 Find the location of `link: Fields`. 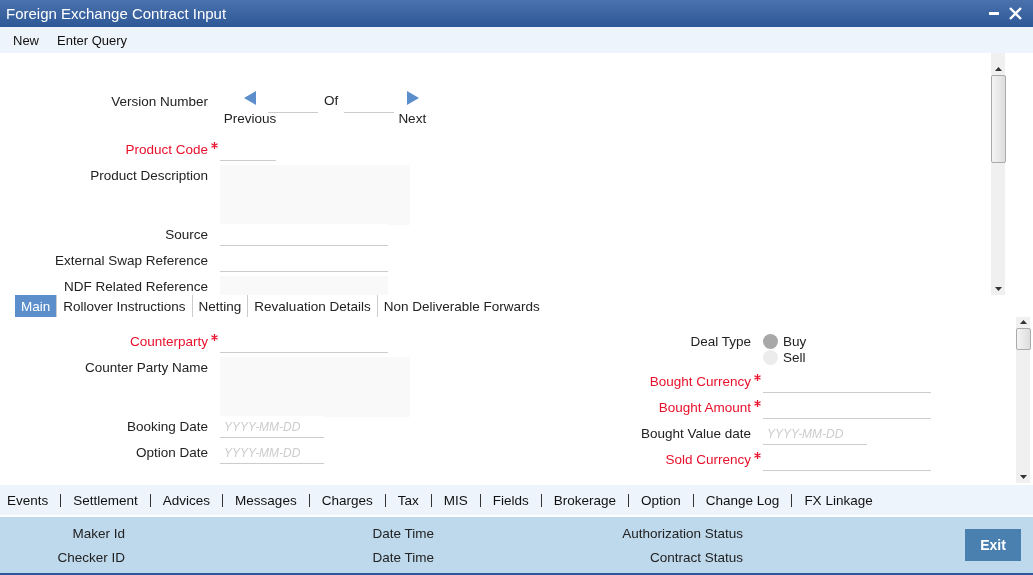

link: Fields is located at coordinates (510, 500).